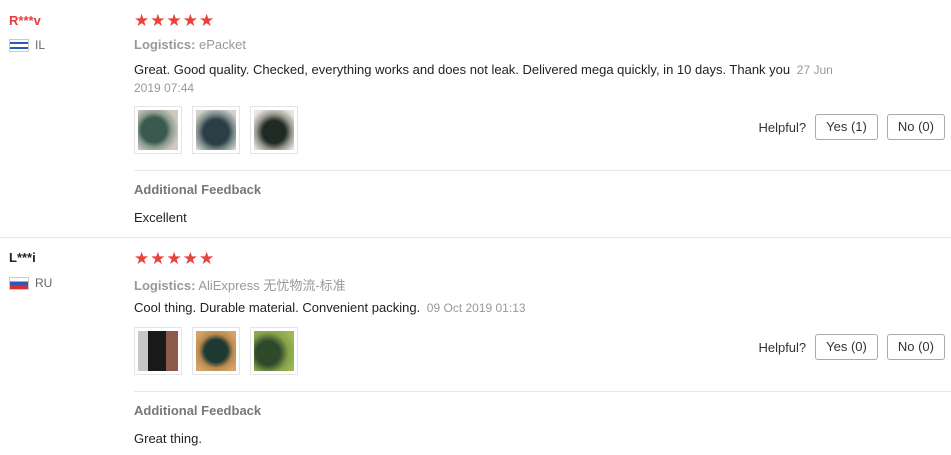 The height and width of the screenshot is (455, 951). I want to click on additional-feedback-text: Excellent, so click(160, 217).